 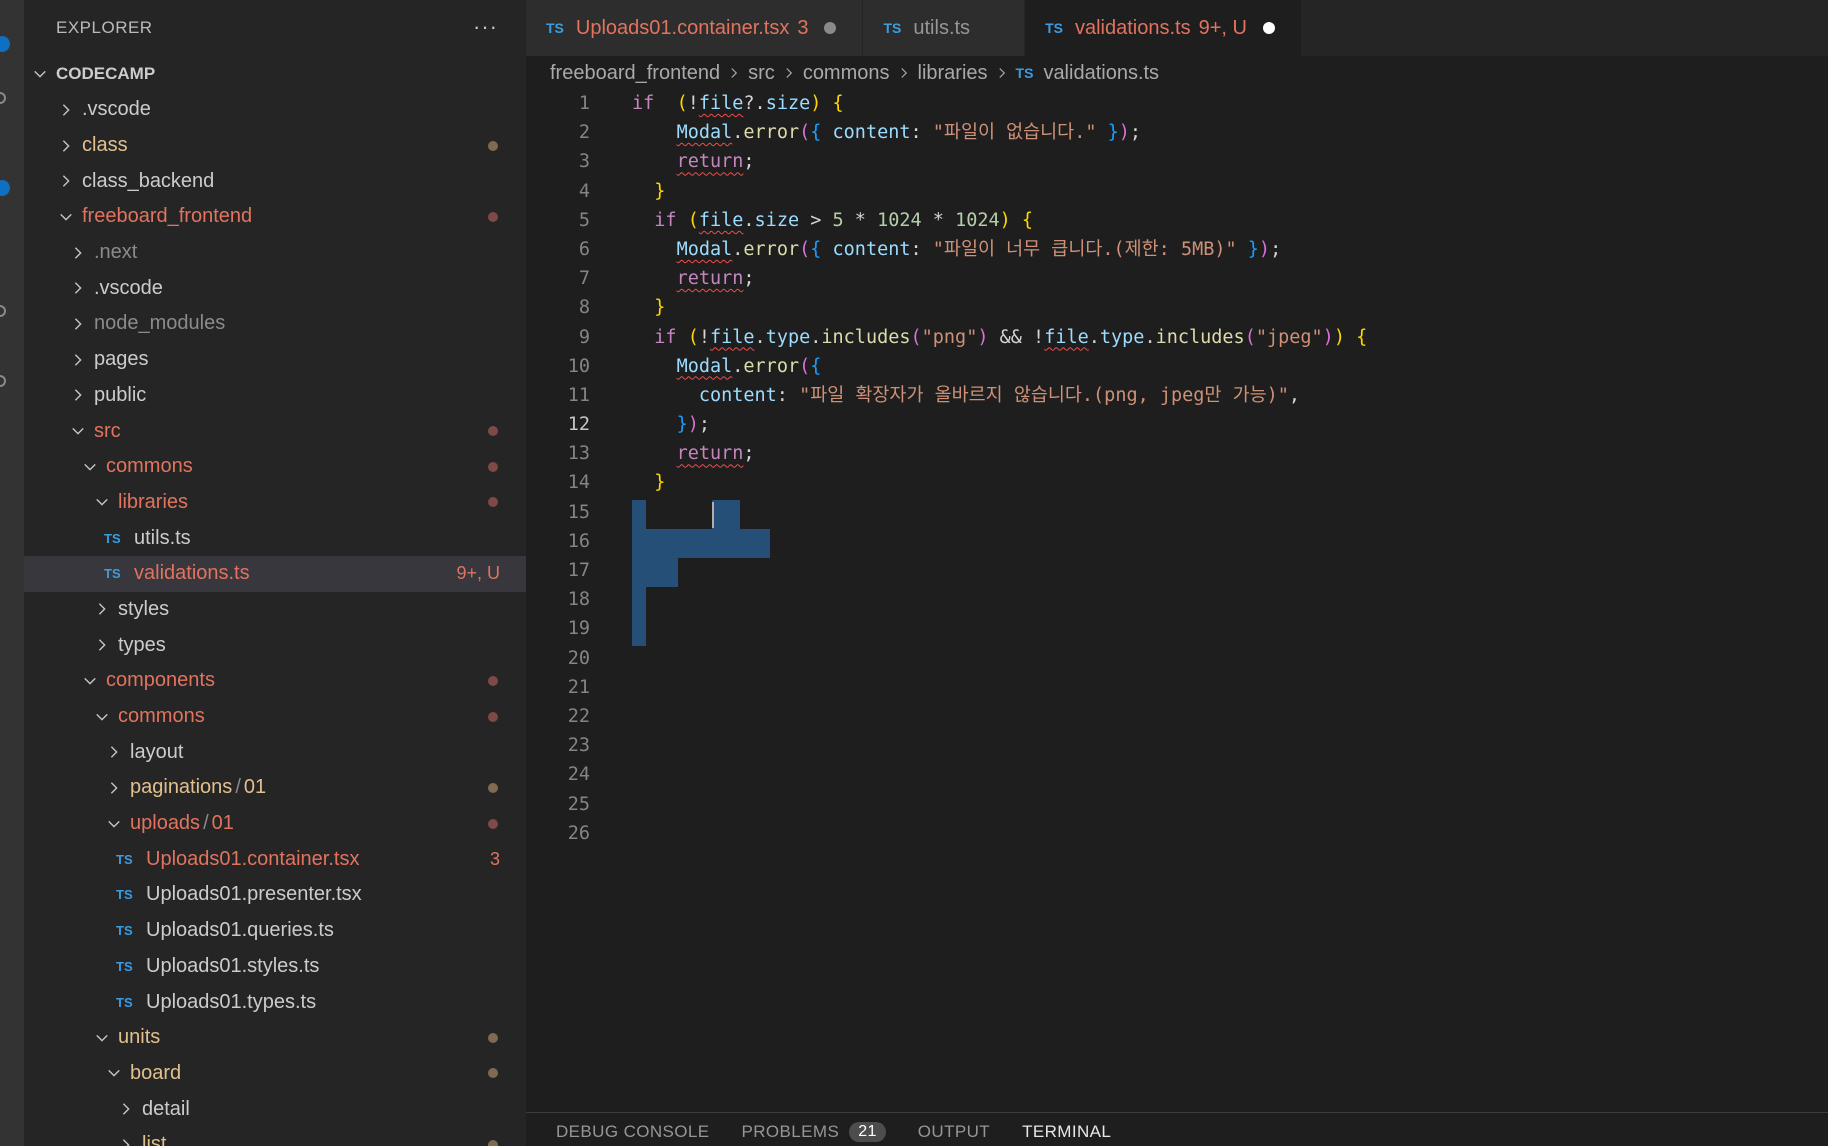 I want to click on folder-item: units, so click(x=275, y=1038).